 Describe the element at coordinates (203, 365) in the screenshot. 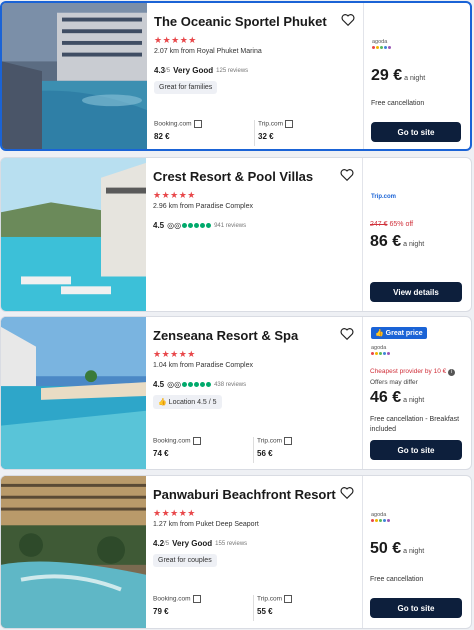

I see `distance-text: 1.04 km from Paradise Complex` at that location.